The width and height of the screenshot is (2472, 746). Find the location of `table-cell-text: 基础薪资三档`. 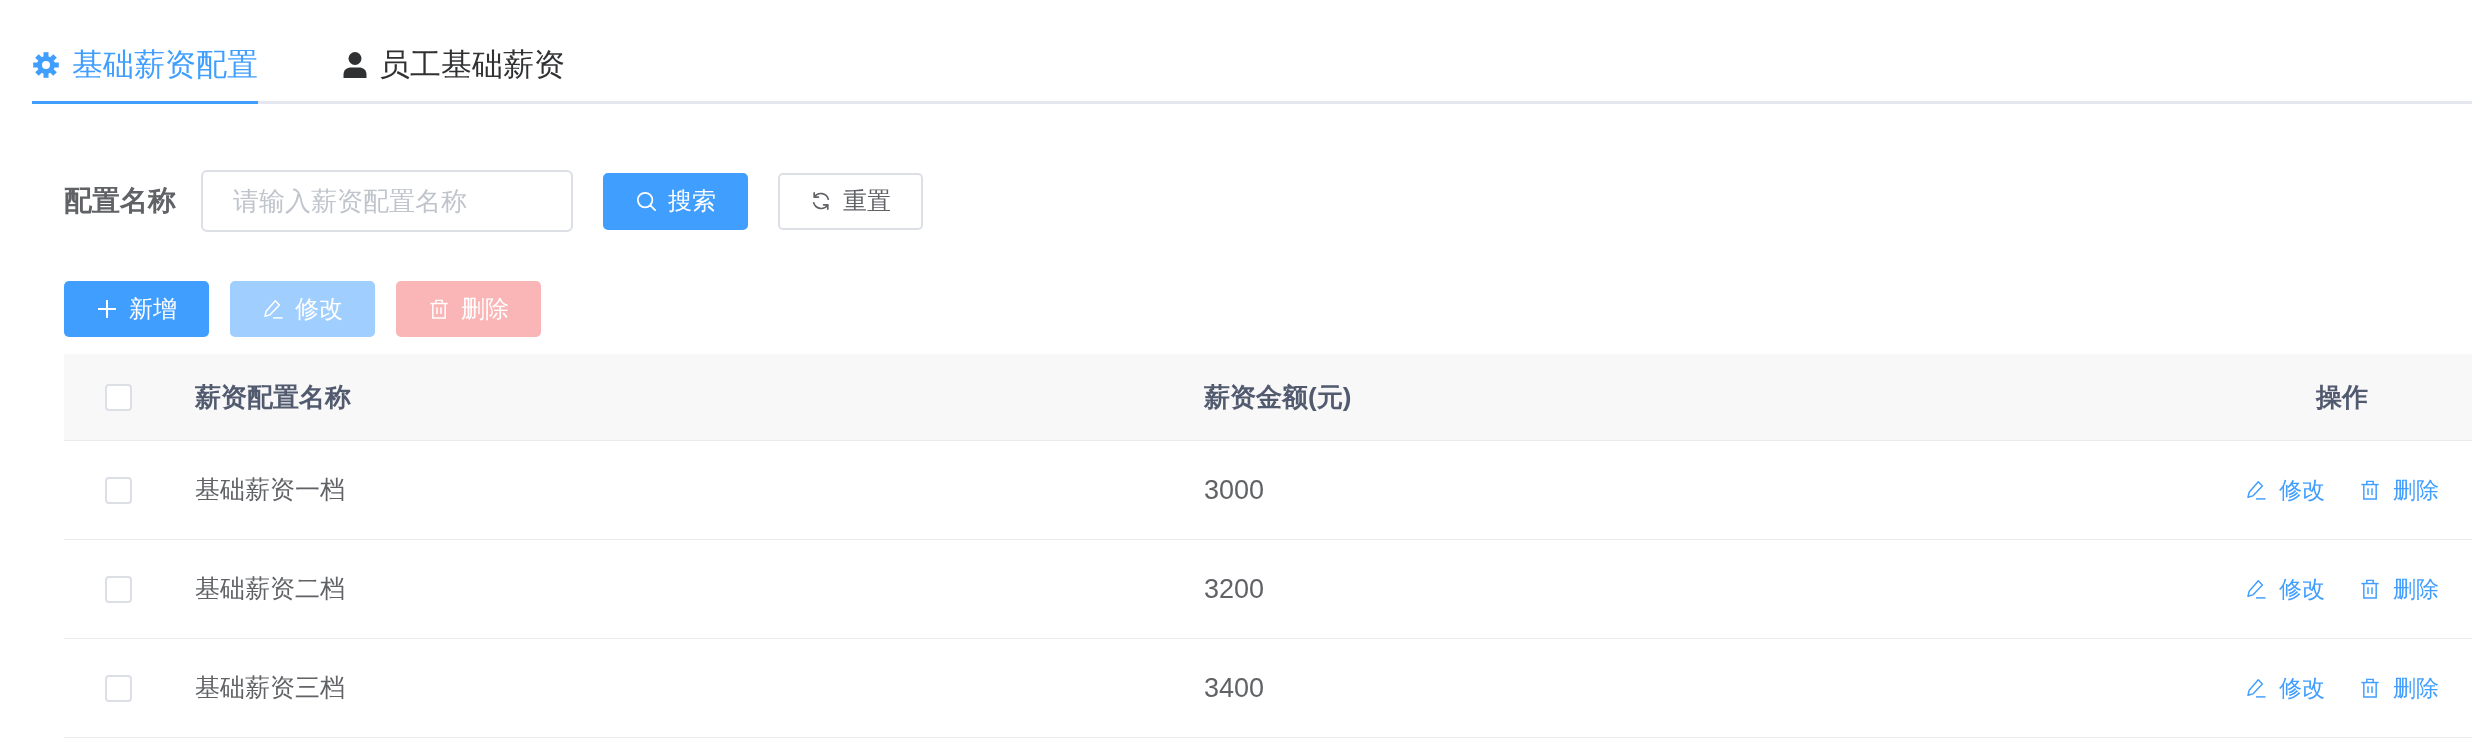

table-cell-text: 基础薪资三档 is located at coordinates (270, 688).